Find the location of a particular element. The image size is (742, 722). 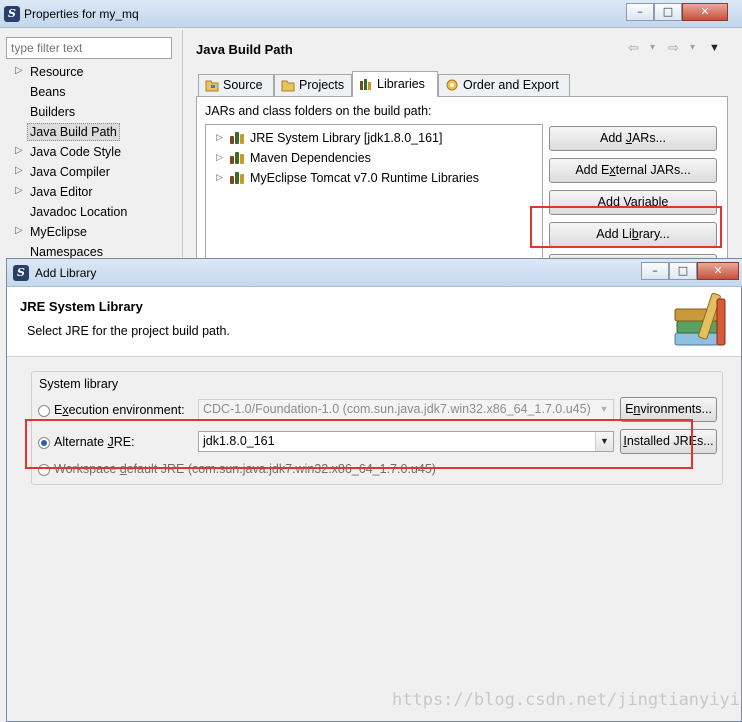

pane-divider is located at coordinates (182, 146).